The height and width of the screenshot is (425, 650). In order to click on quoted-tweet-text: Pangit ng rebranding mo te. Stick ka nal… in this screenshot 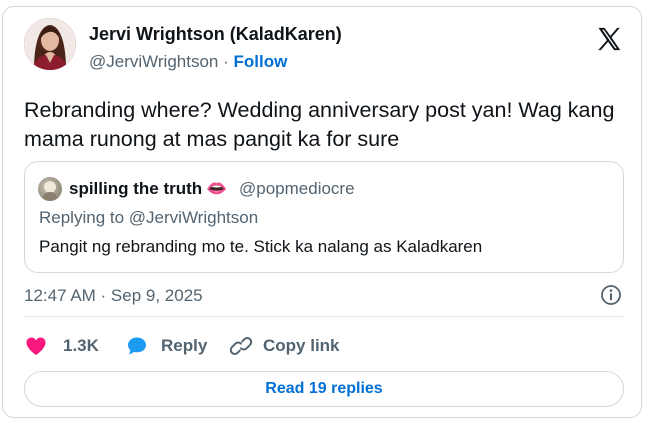, I will do `click(261, 246)`.